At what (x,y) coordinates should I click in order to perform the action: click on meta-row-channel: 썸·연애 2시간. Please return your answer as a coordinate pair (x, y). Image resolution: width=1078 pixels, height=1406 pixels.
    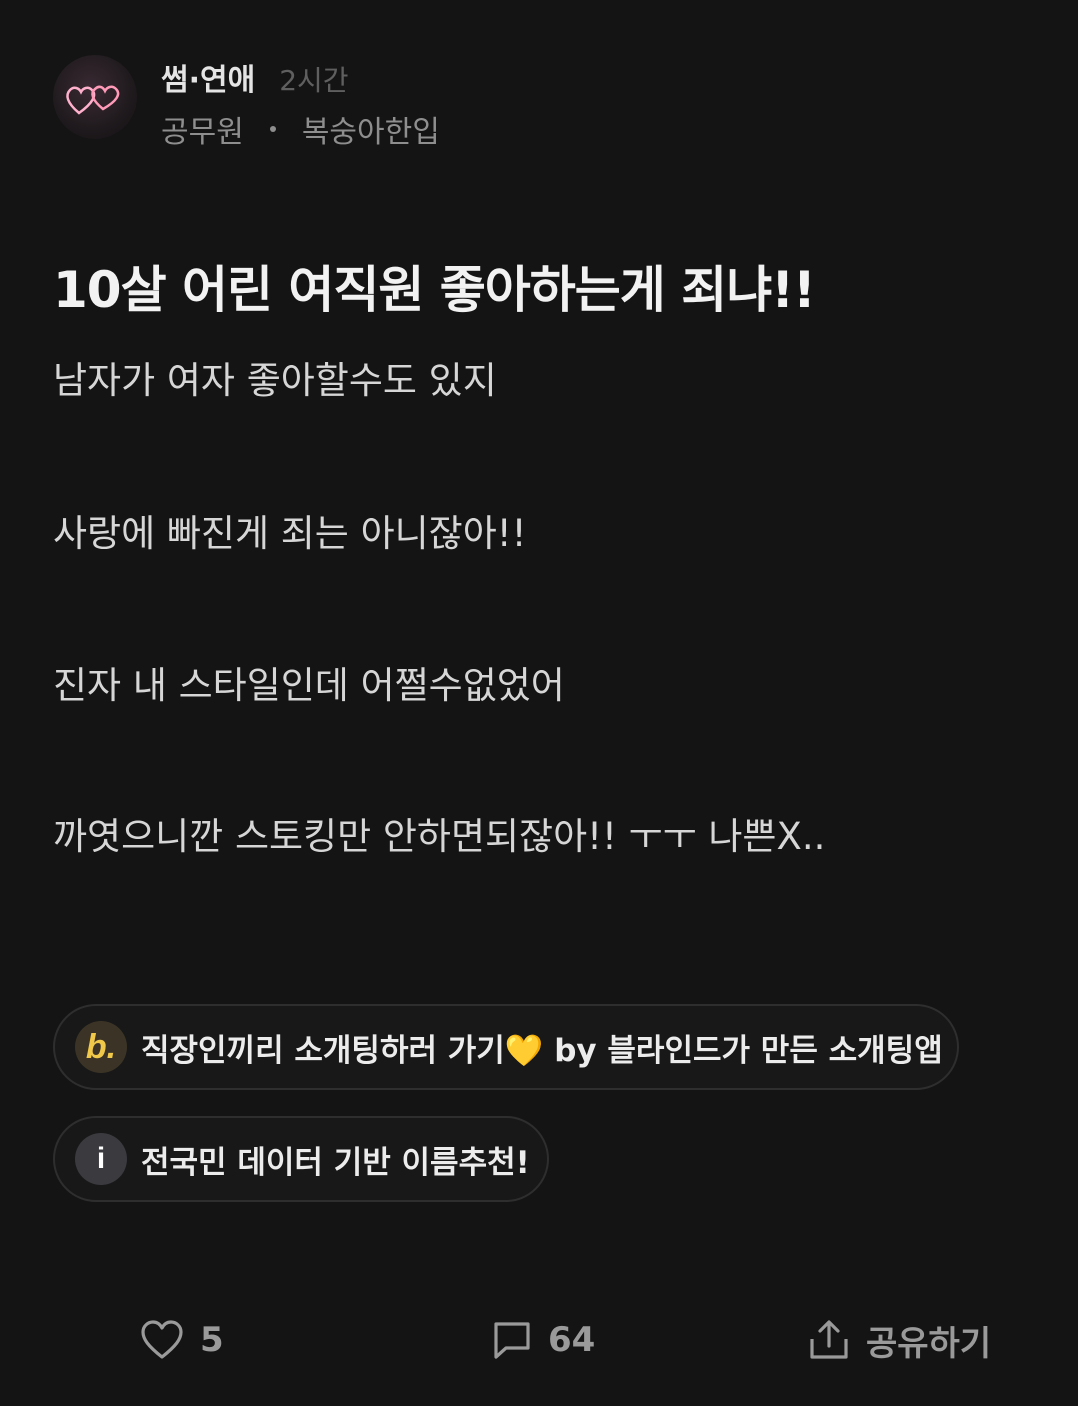
    Looking at the image, I should click on (300, 76).